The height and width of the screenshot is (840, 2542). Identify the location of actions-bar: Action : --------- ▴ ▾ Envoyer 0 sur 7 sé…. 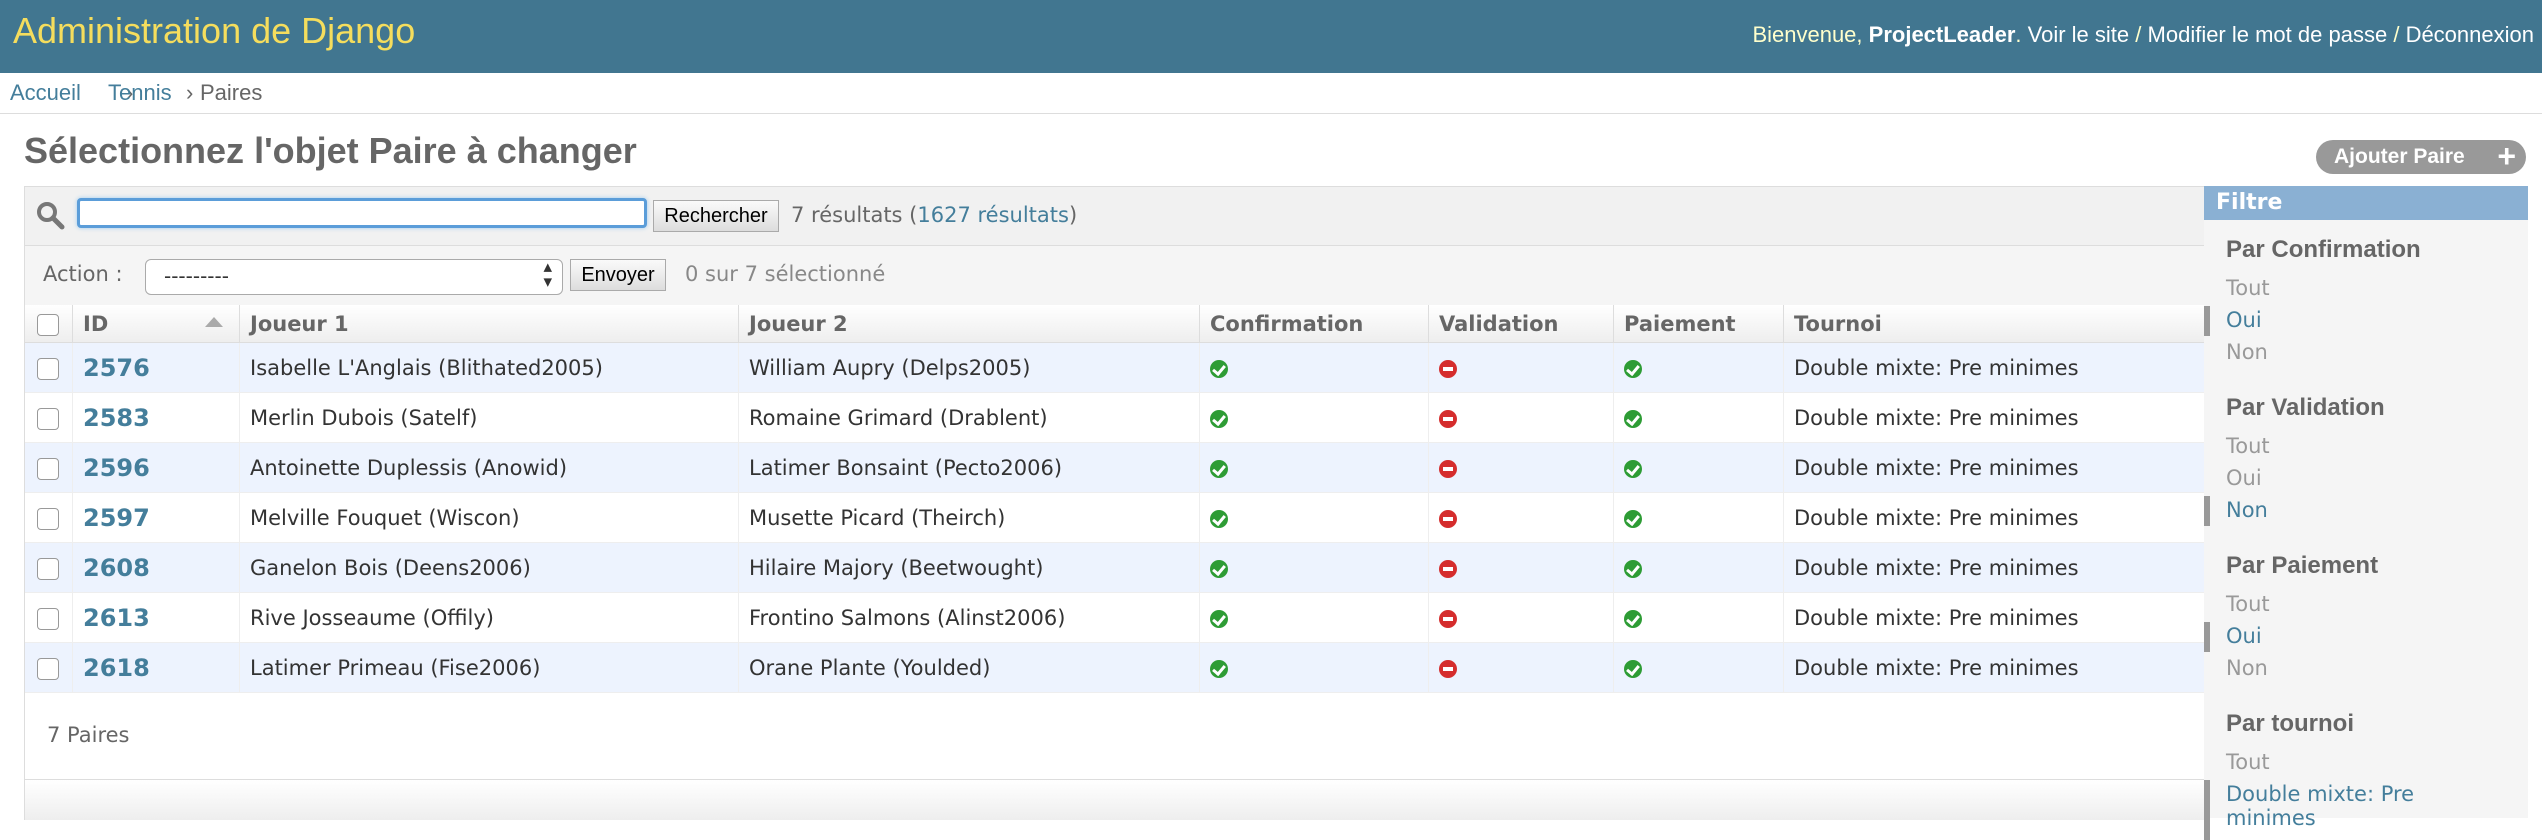
(1115, 276).